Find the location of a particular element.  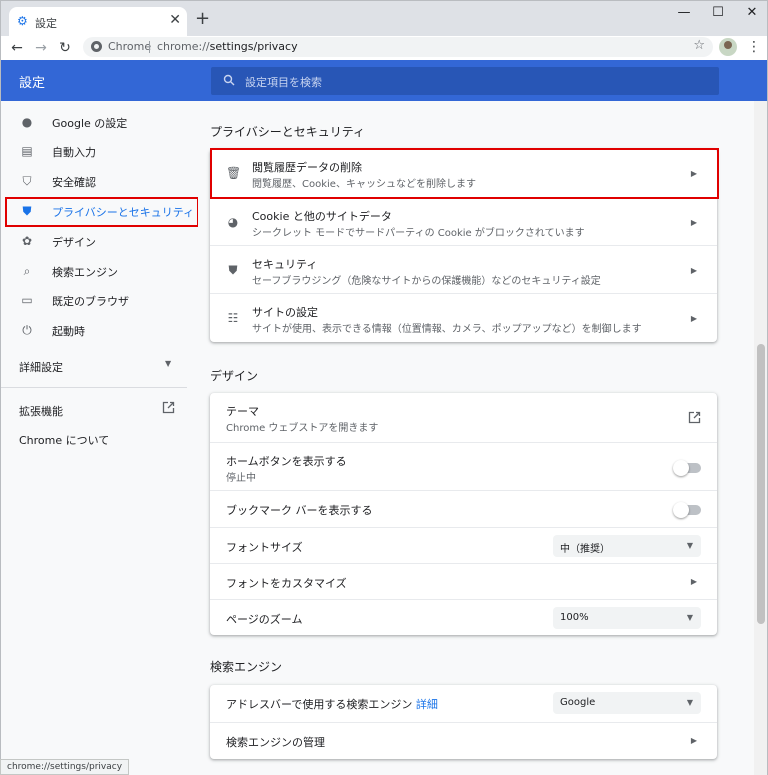

row-title: ブックマーク バーを表示する is located at coordinates (299, 510).